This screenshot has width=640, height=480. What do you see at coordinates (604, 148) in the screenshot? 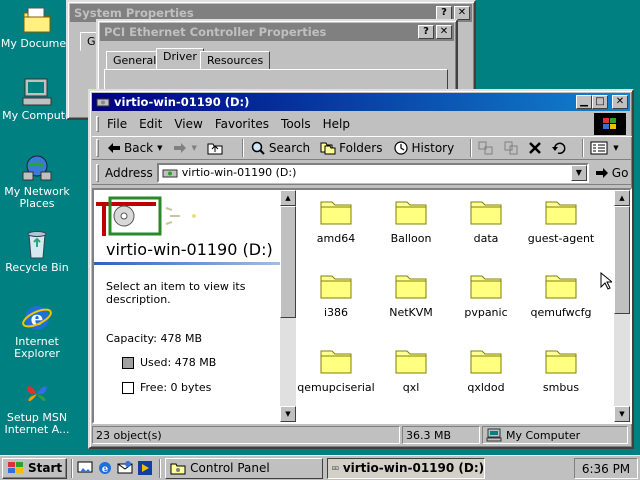
I see `views-button: ▼` at bounding box center [604, 148].